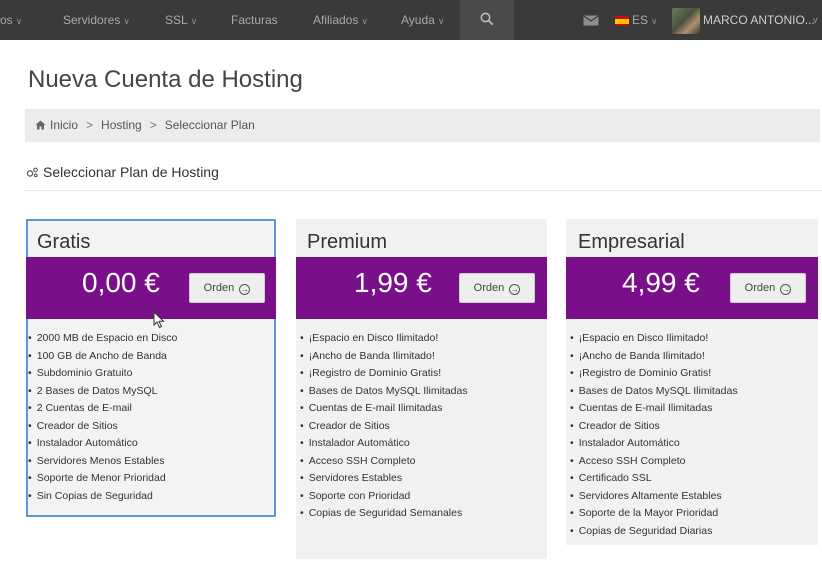 The width and height of the screenshot is (822, 566). What do you see at coordinates (591, 20) in the screenshot?
I see `envelope-icon` at bounding box center [591, 20].